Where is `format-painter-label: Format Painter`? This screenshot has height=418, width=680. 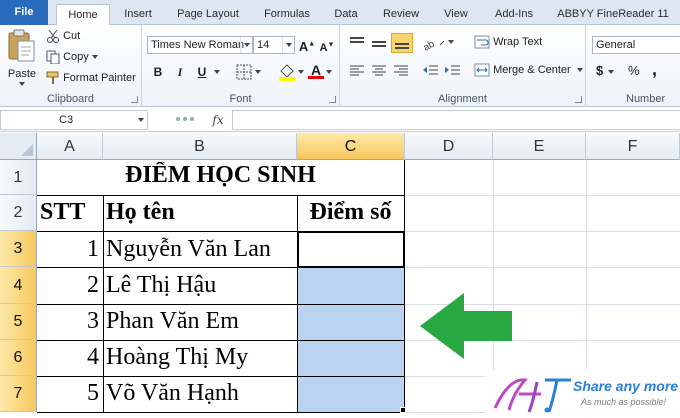
format-painter-label: Format Painter is located at coordinates (99, 77).